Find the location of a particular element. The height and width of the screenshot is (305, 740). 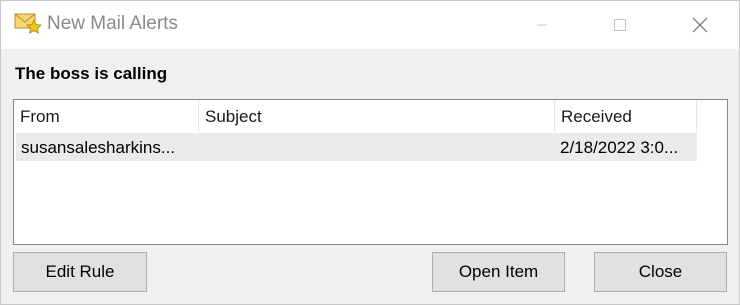

minimize-icon is located at coordinates (542, 25).